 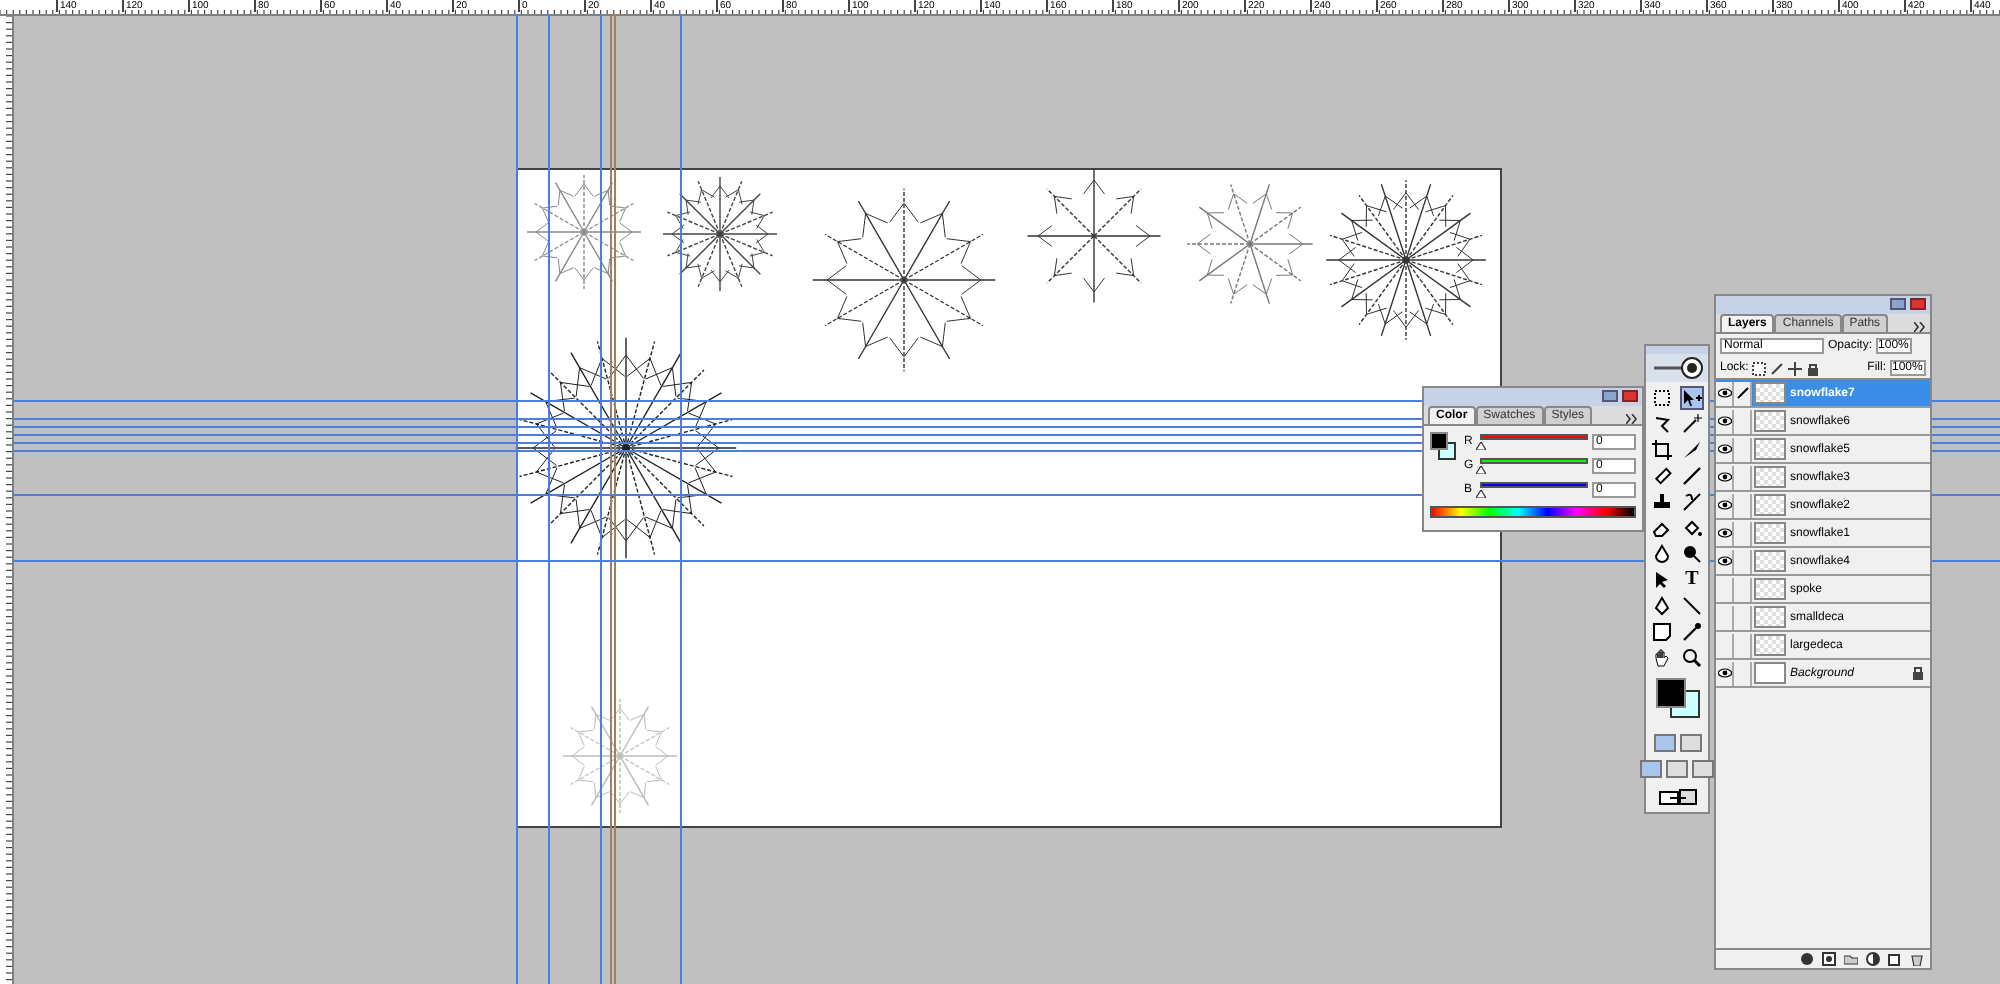 I want to click on stamp-icon, so click(x=1662, y=502).